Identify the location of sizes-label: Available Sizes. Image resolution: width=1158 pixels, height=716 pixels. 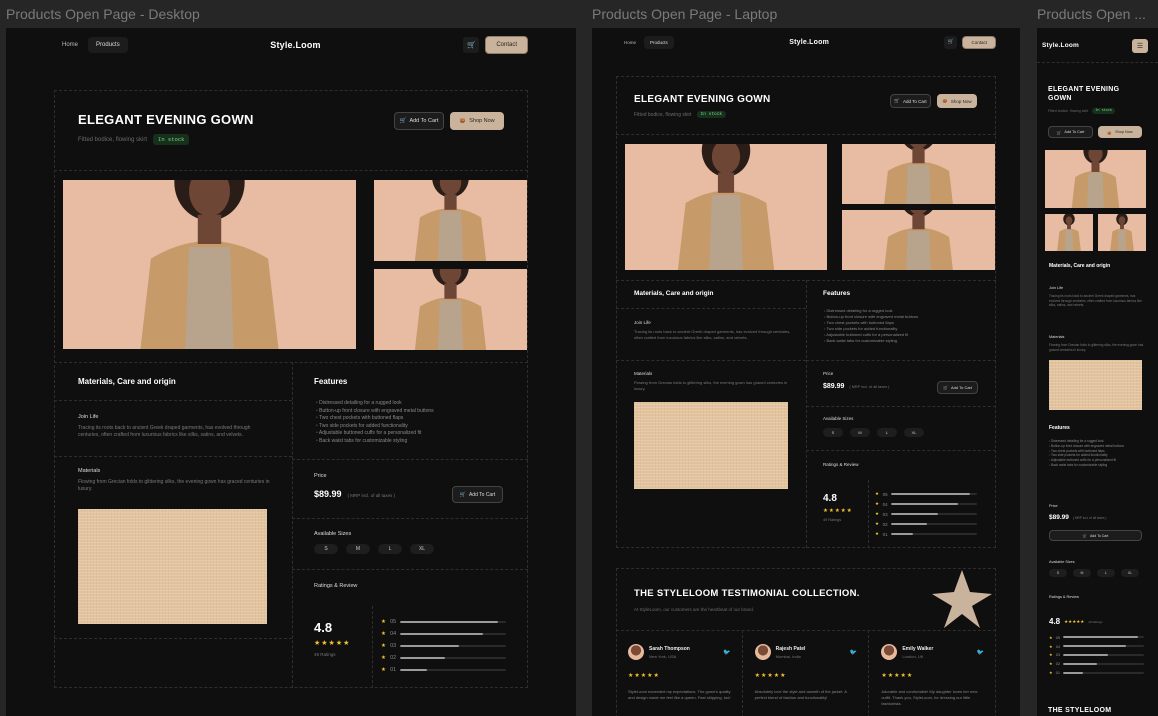
(1062, 562).